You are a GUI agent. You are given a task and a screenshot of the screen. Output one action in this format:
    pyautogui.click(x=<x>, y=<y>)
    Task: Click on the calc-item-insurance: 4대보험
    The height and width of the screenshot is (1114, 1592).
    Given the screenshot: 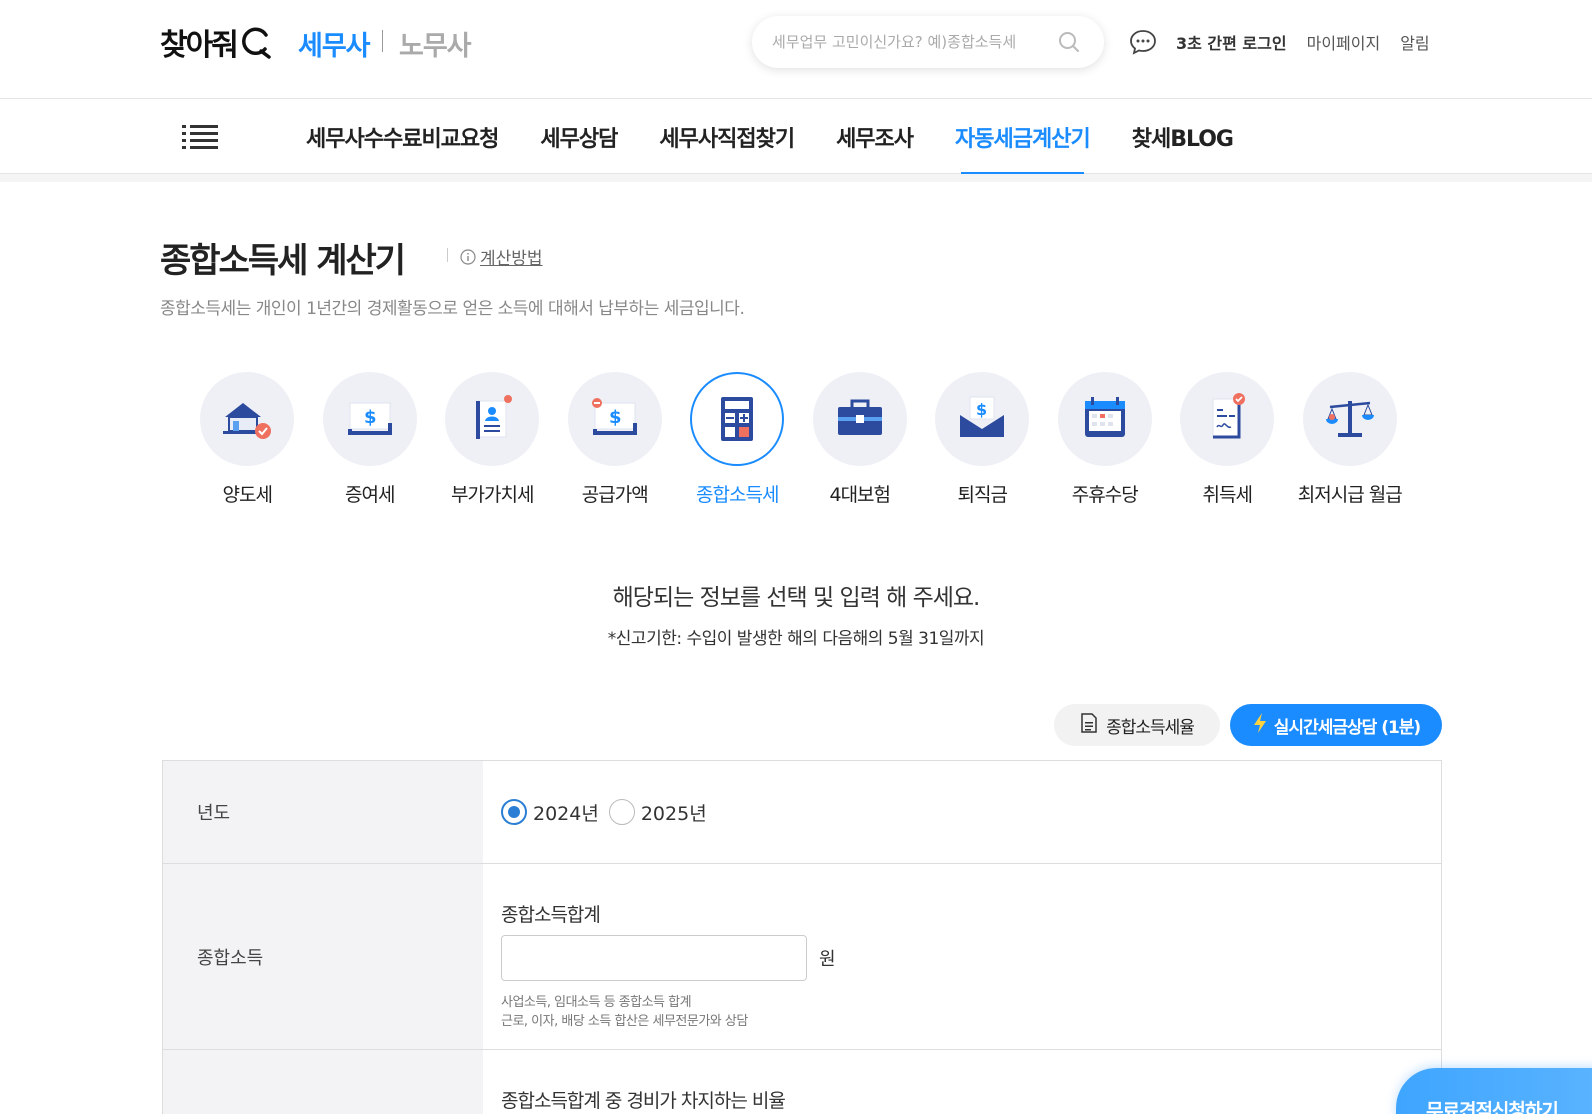 What is the action you would take?
    pyautogui.click(x=860, y=439)
    